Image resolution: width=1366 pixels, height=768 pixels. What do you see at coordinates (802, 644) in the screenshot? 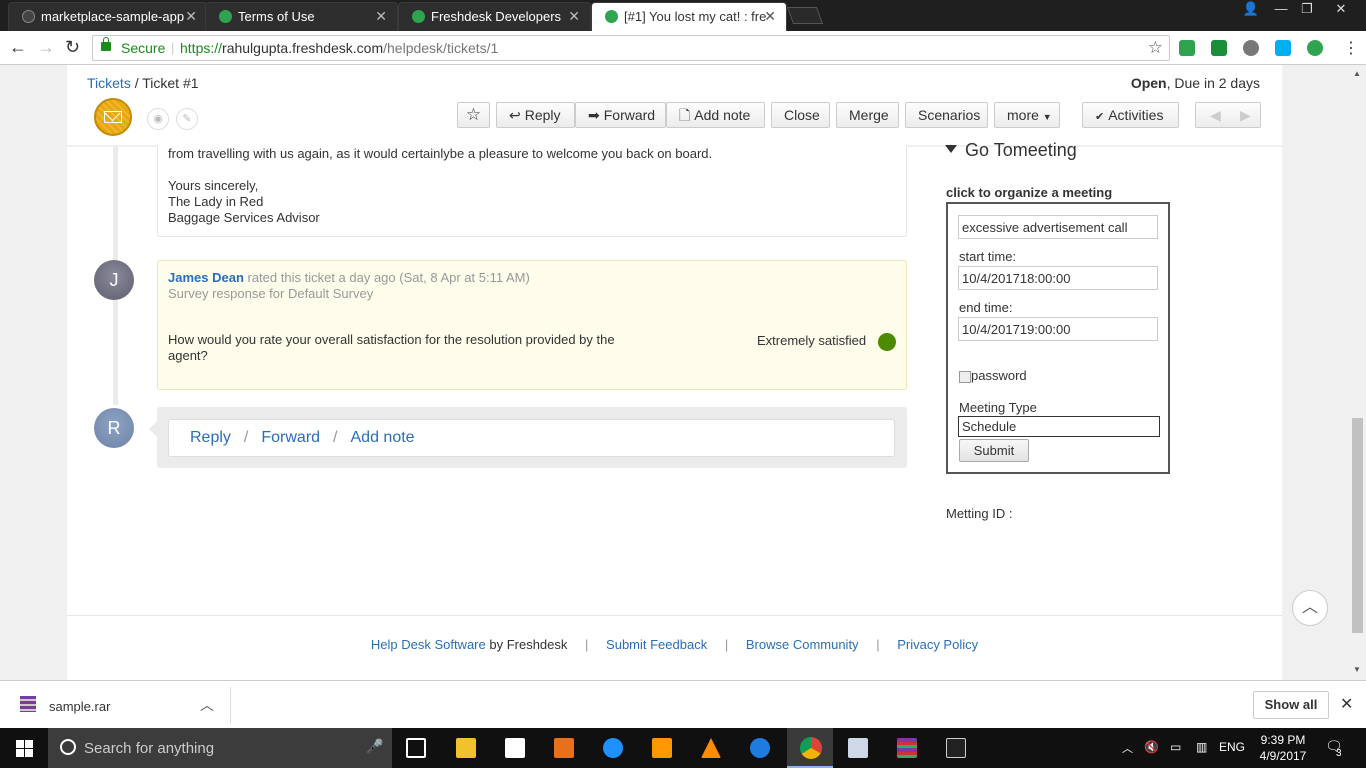
I see `browse-community-link: Browse Community` at bounding box center [802, 644].